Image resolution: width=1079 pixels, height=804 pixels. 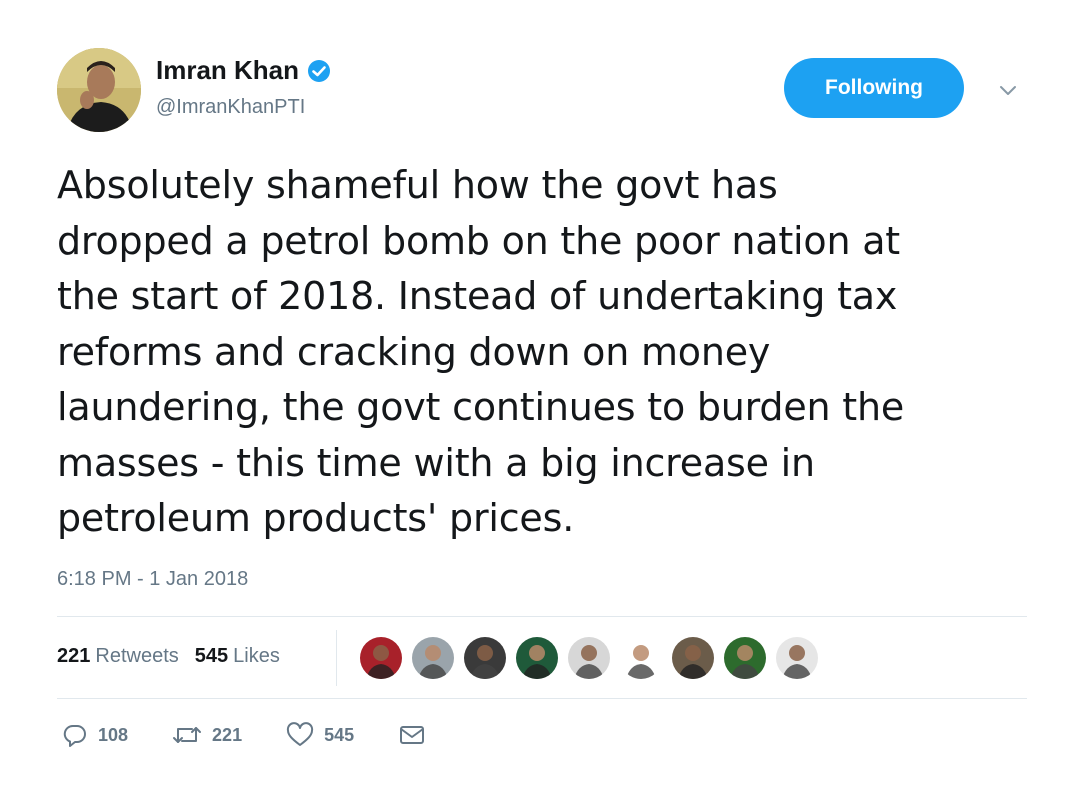 What do you see at coordinates (187, 735) in the screenshot?
I see `retweet-icon` at bounding box center [187, 735].